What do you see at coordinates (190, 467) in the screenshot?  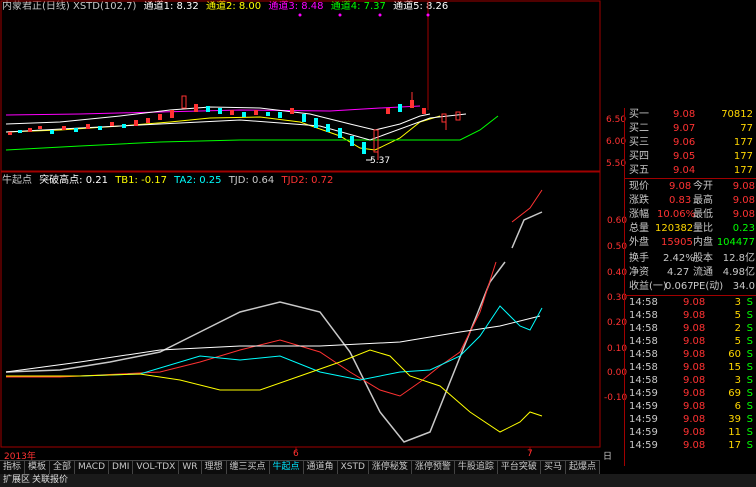 I see `tab-wr: WR` at bounding box center [190, 467].